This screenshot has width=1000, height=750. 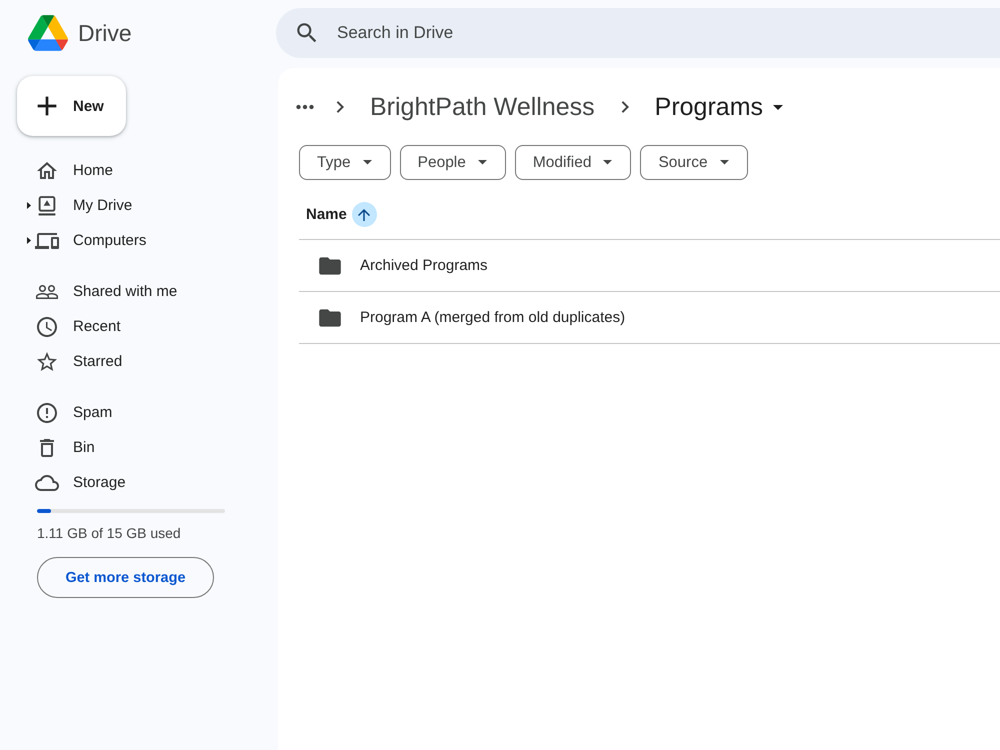 What do you see at coordinates (47, 206) in the screenshot?
I see `drive-box-icon` at bounding box center [47, 206].